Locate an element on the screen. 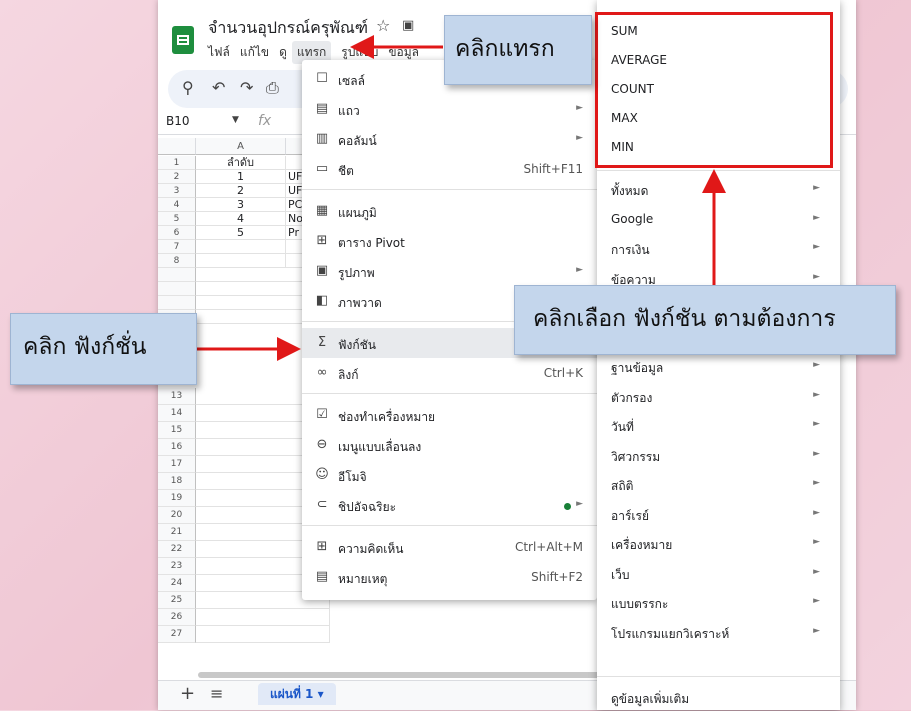 Image resolution: width=911 pixels, height=711 pixels. callout-click-insert: คลิกแทรก is located at coordinates (518, 50).